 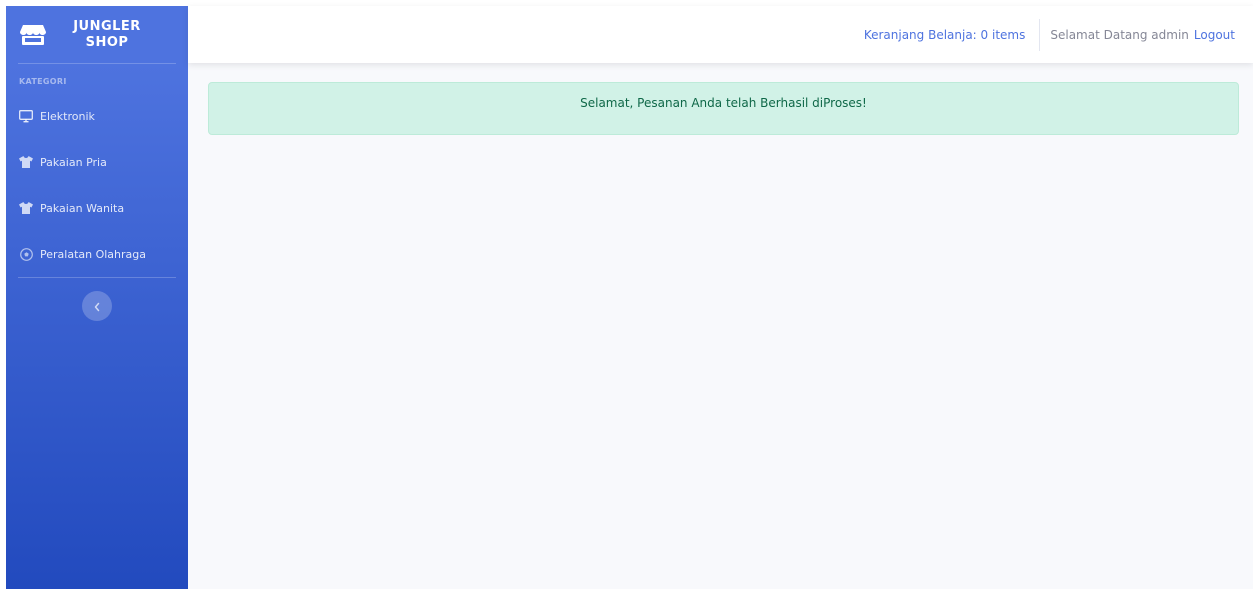 I want to click on brand-name-line2: SHOP, so click(x=107, y=42).